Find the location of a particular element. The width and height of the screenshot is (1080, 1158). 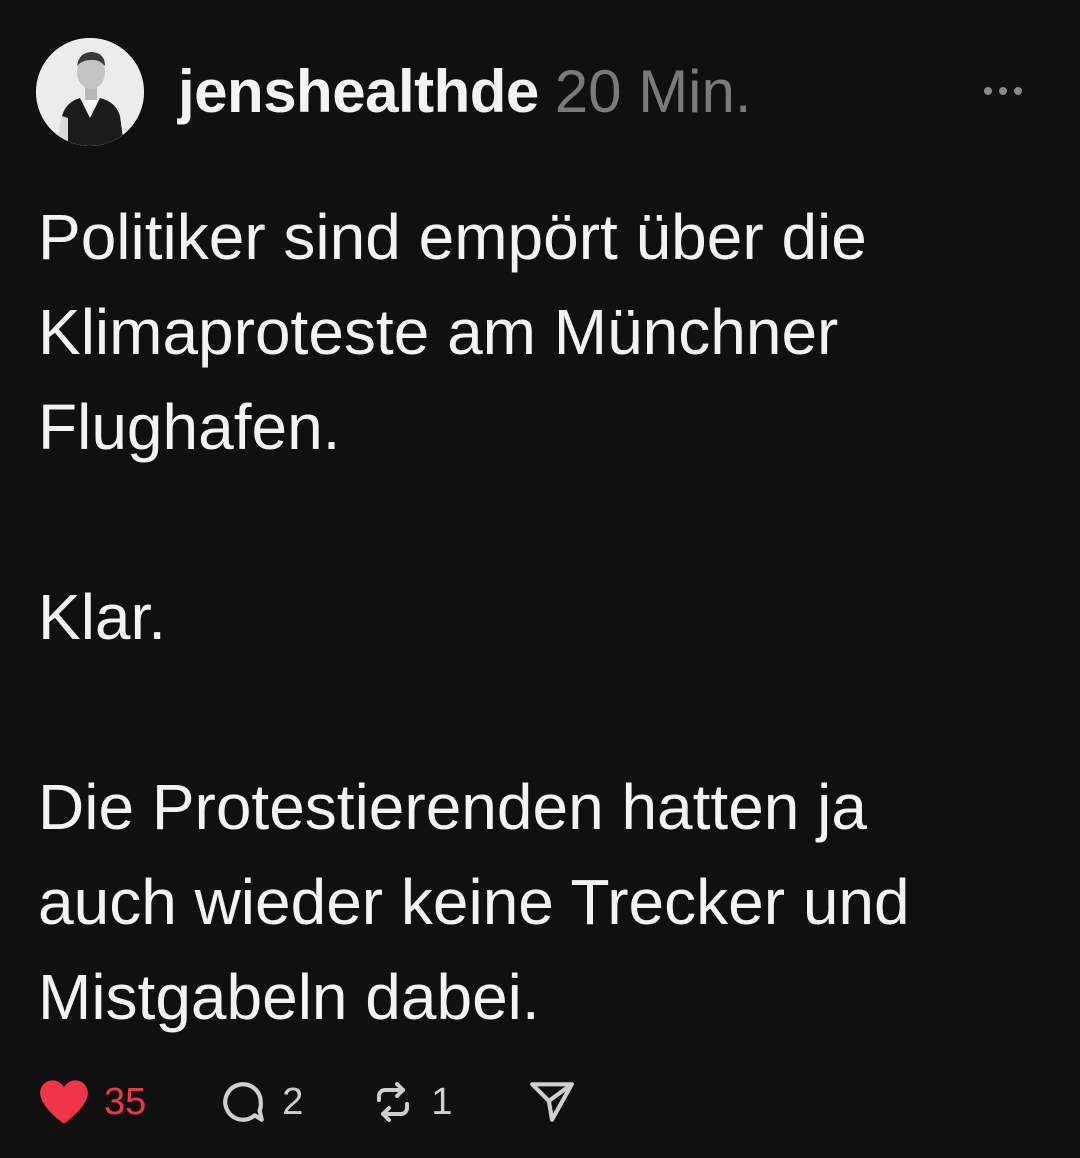

reply-button: 2 is located at coordinates (260, 1102).